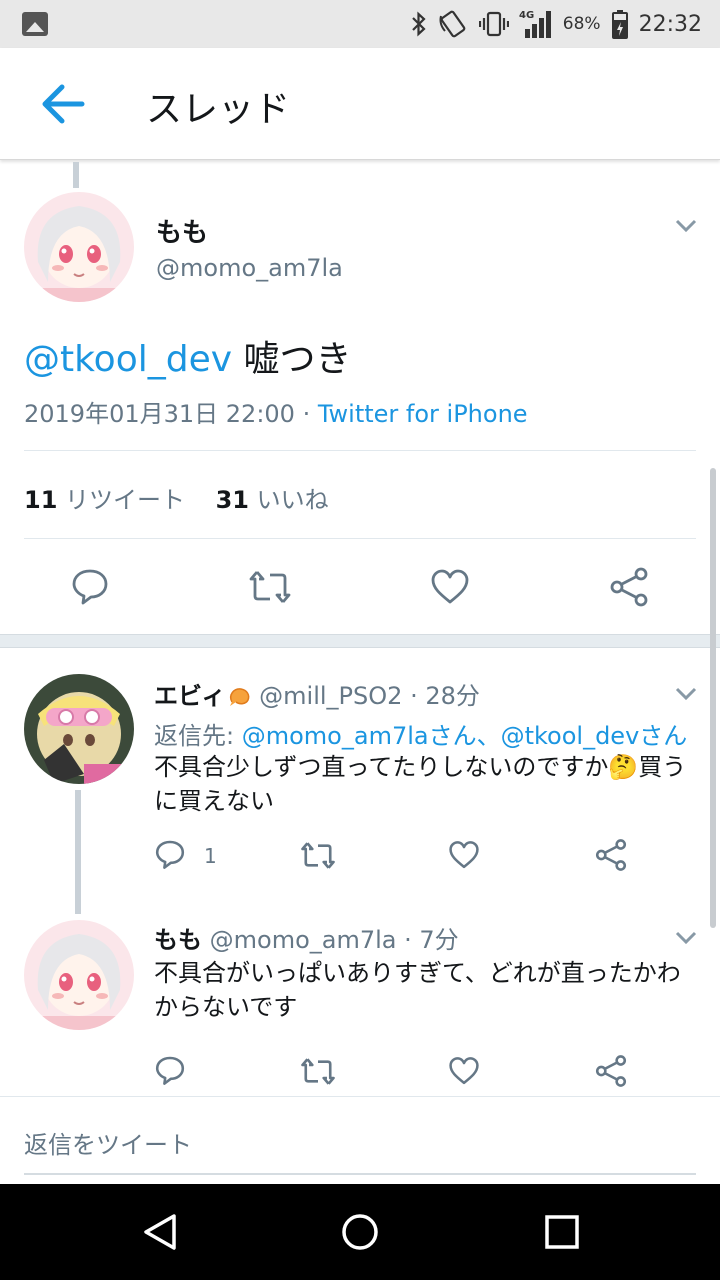  I want to click on tweet-meta: 2019年01月31日 22:00 · Twitter for iPhone, so click(276, 411).